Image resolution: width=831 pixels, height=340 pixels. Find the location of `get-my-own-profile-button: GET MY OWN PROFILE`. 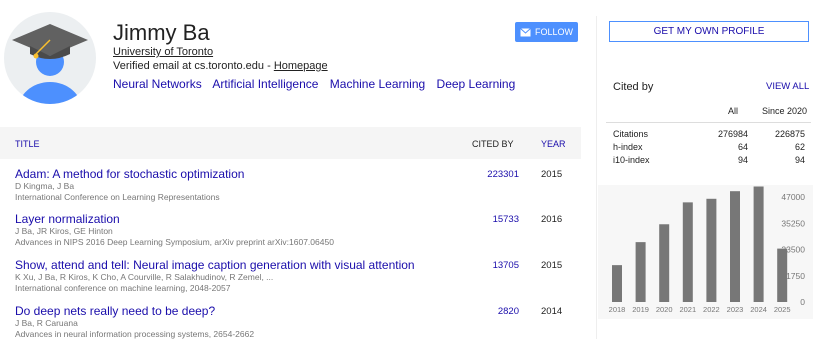

get-my-own-profile-button: GET MY OWN PROFILE is located at coordinates (709, 31).